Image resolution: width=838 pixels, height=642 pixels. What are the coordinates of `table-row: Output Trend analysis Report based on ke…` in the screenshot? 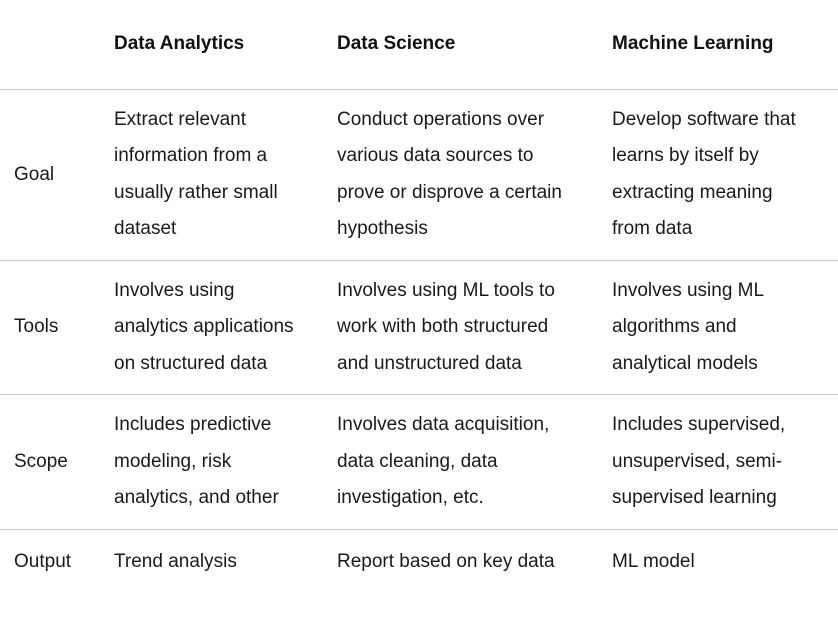 It's located at (419, 561).